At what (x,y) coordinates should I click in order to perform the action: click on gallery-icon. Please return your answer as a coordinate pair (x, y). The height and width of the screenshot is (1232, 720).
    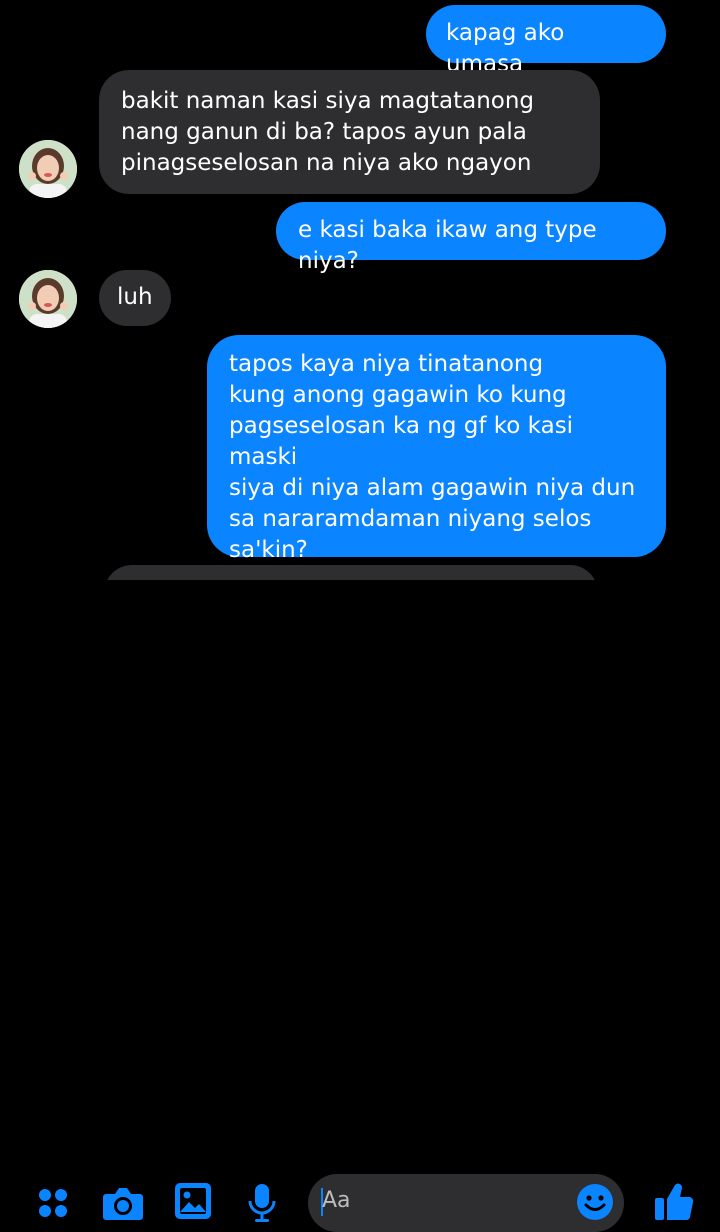
    Looking at the image, I should click on (193, 1201).